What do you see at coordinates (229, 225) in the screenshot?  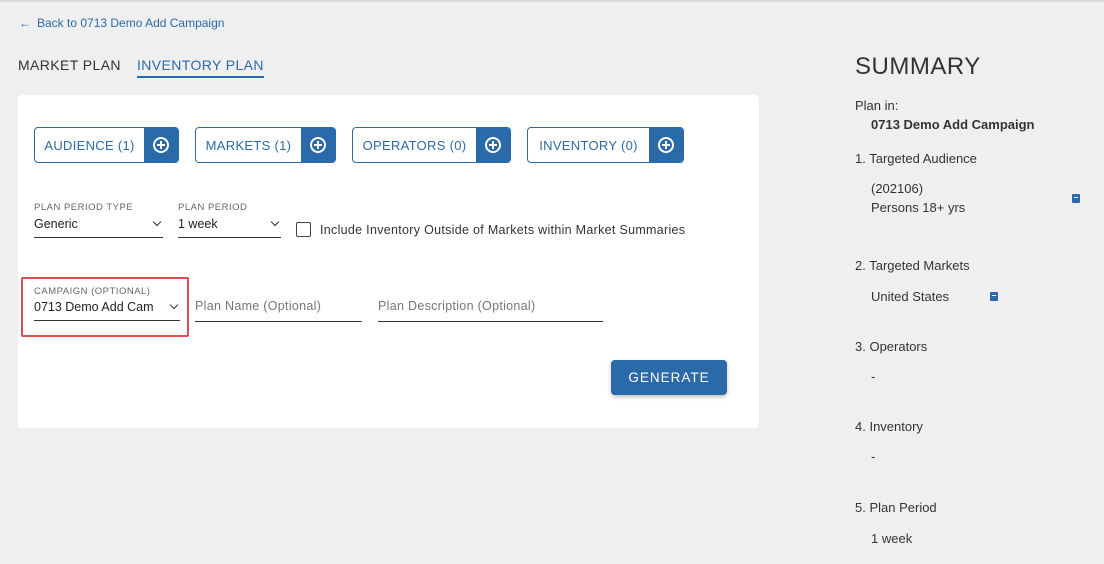 I see `plan-period-dropdown: 1 week` at bounding box center [229, 225].